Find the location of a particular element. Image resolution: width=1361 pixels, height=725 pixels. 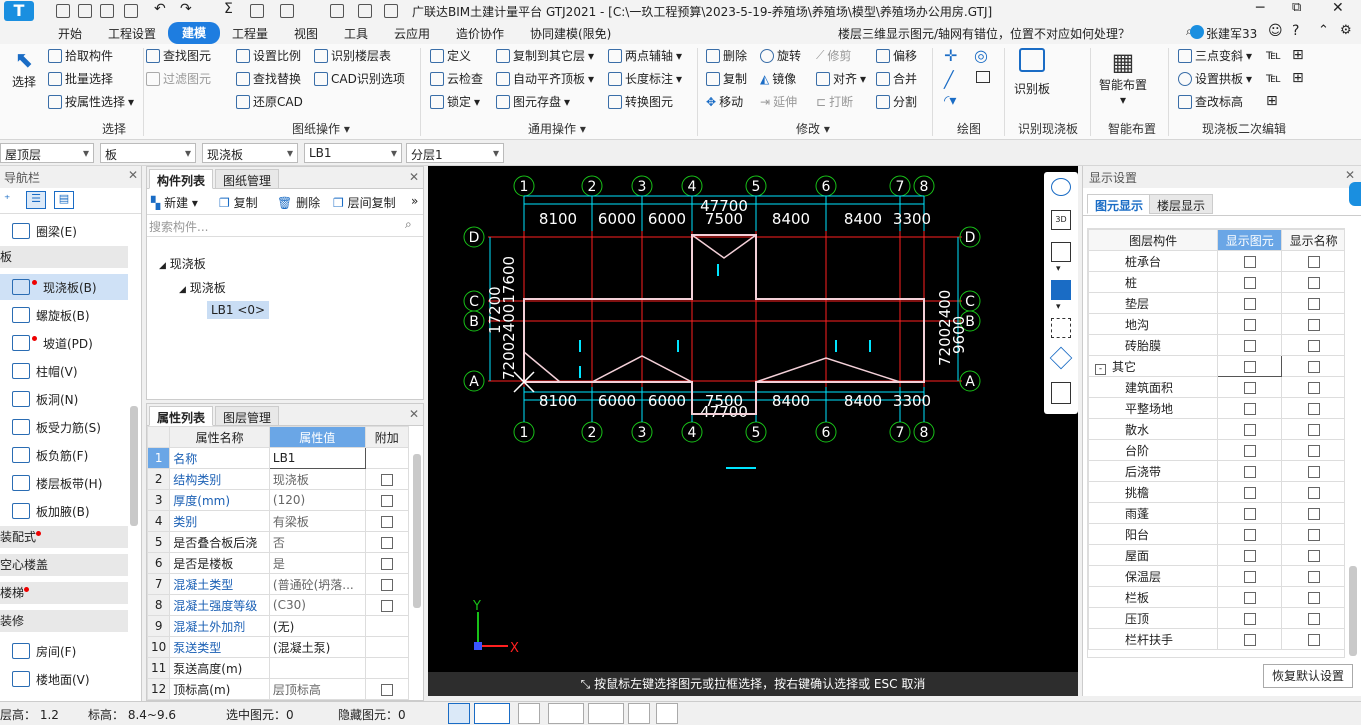

chat-icon: ☺ is located at coordinates (1275, 31).